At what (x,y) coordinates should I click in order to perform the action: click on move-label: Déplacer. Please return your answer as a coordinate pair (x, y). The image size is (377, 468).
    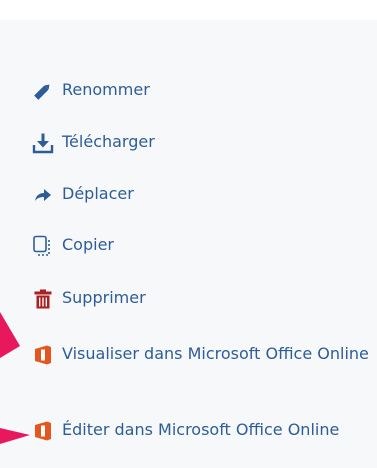
    Looking at the image, I should click on (98, 193).